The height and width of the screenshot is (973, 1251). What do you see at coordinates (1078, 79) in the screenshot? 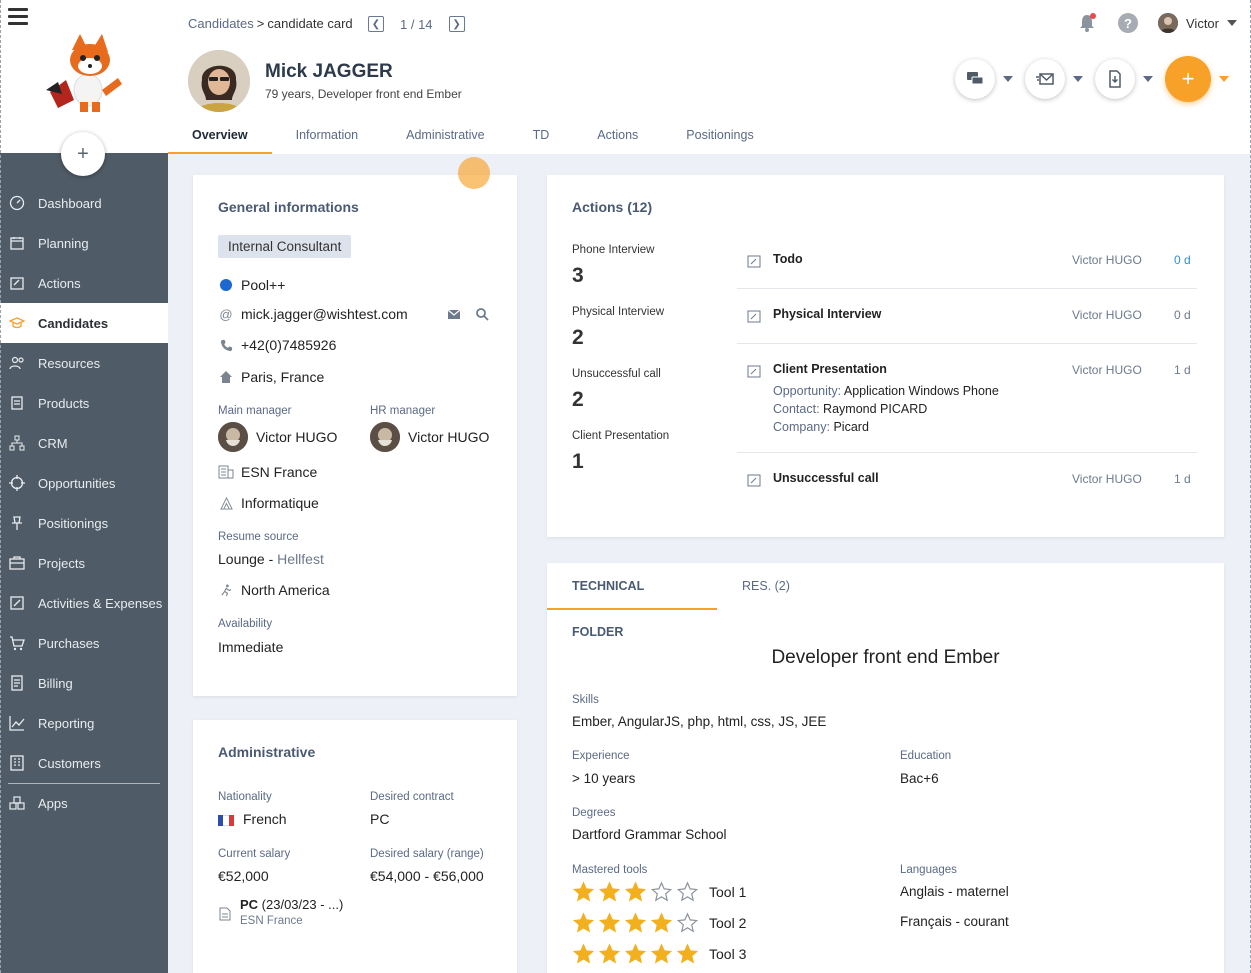
I see `email-dropdown-caret-icon` at bounding box center [1078, 79].